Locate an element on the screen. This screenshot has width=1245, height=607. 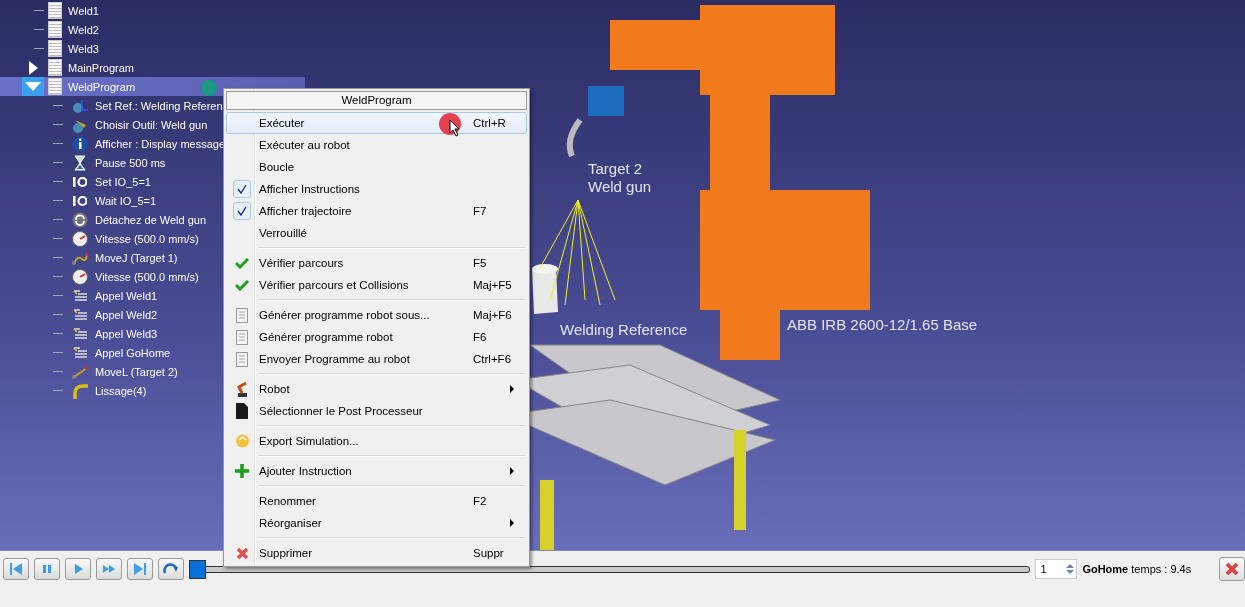
redo-icon is located at coordinates (170, 569).